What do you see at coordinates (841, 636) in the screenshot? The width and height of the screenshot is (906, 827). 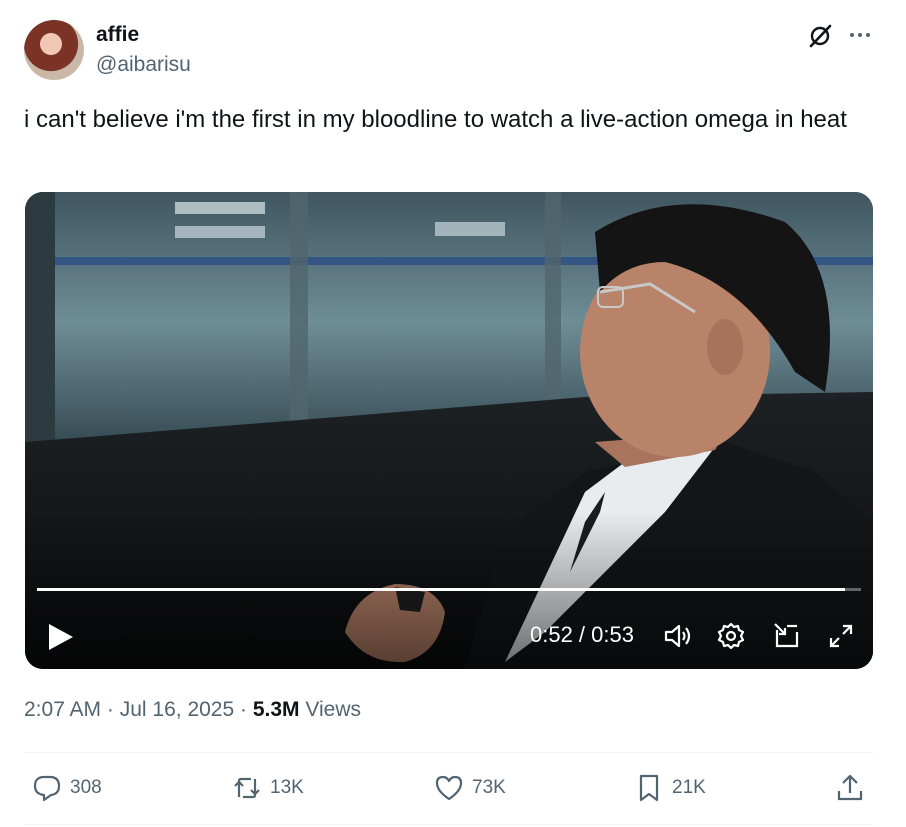 I see `fullscreen-icon` at bounding box center [841, 636].